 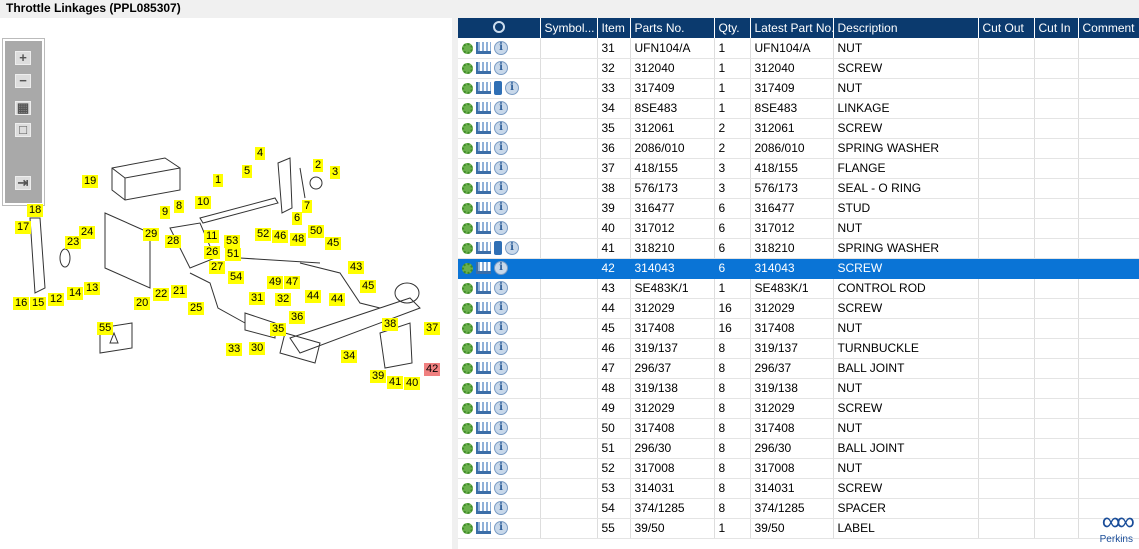 What do you see at coordinates (165, 212) in the screenshot?
I see `callout-9: 9` at bounding box center [165, 212].